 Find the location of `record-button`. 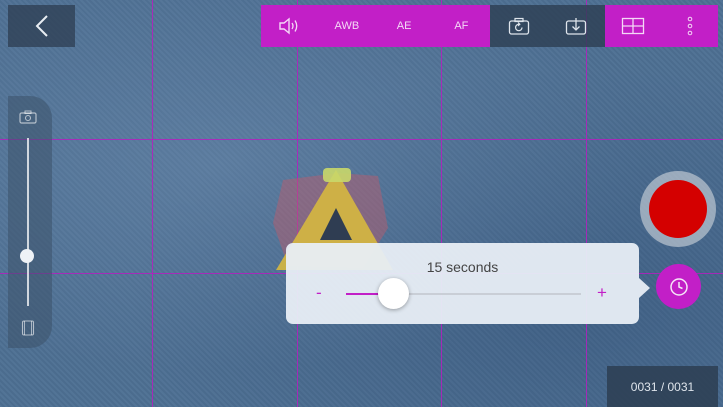

record-button is located at coordinates (678, 209).